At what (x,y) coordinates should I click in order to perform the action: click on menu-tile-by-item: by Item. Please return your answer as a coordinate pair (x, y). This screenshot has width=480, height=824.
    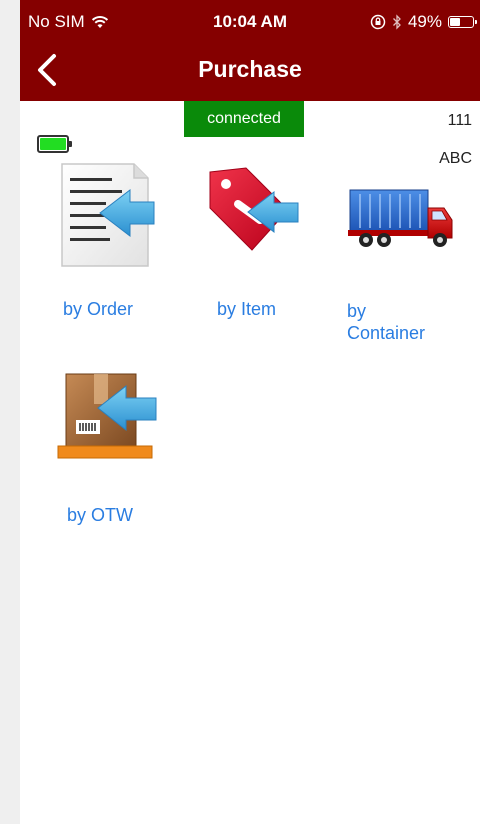
    Looking at the image, I should click on (261, 245).